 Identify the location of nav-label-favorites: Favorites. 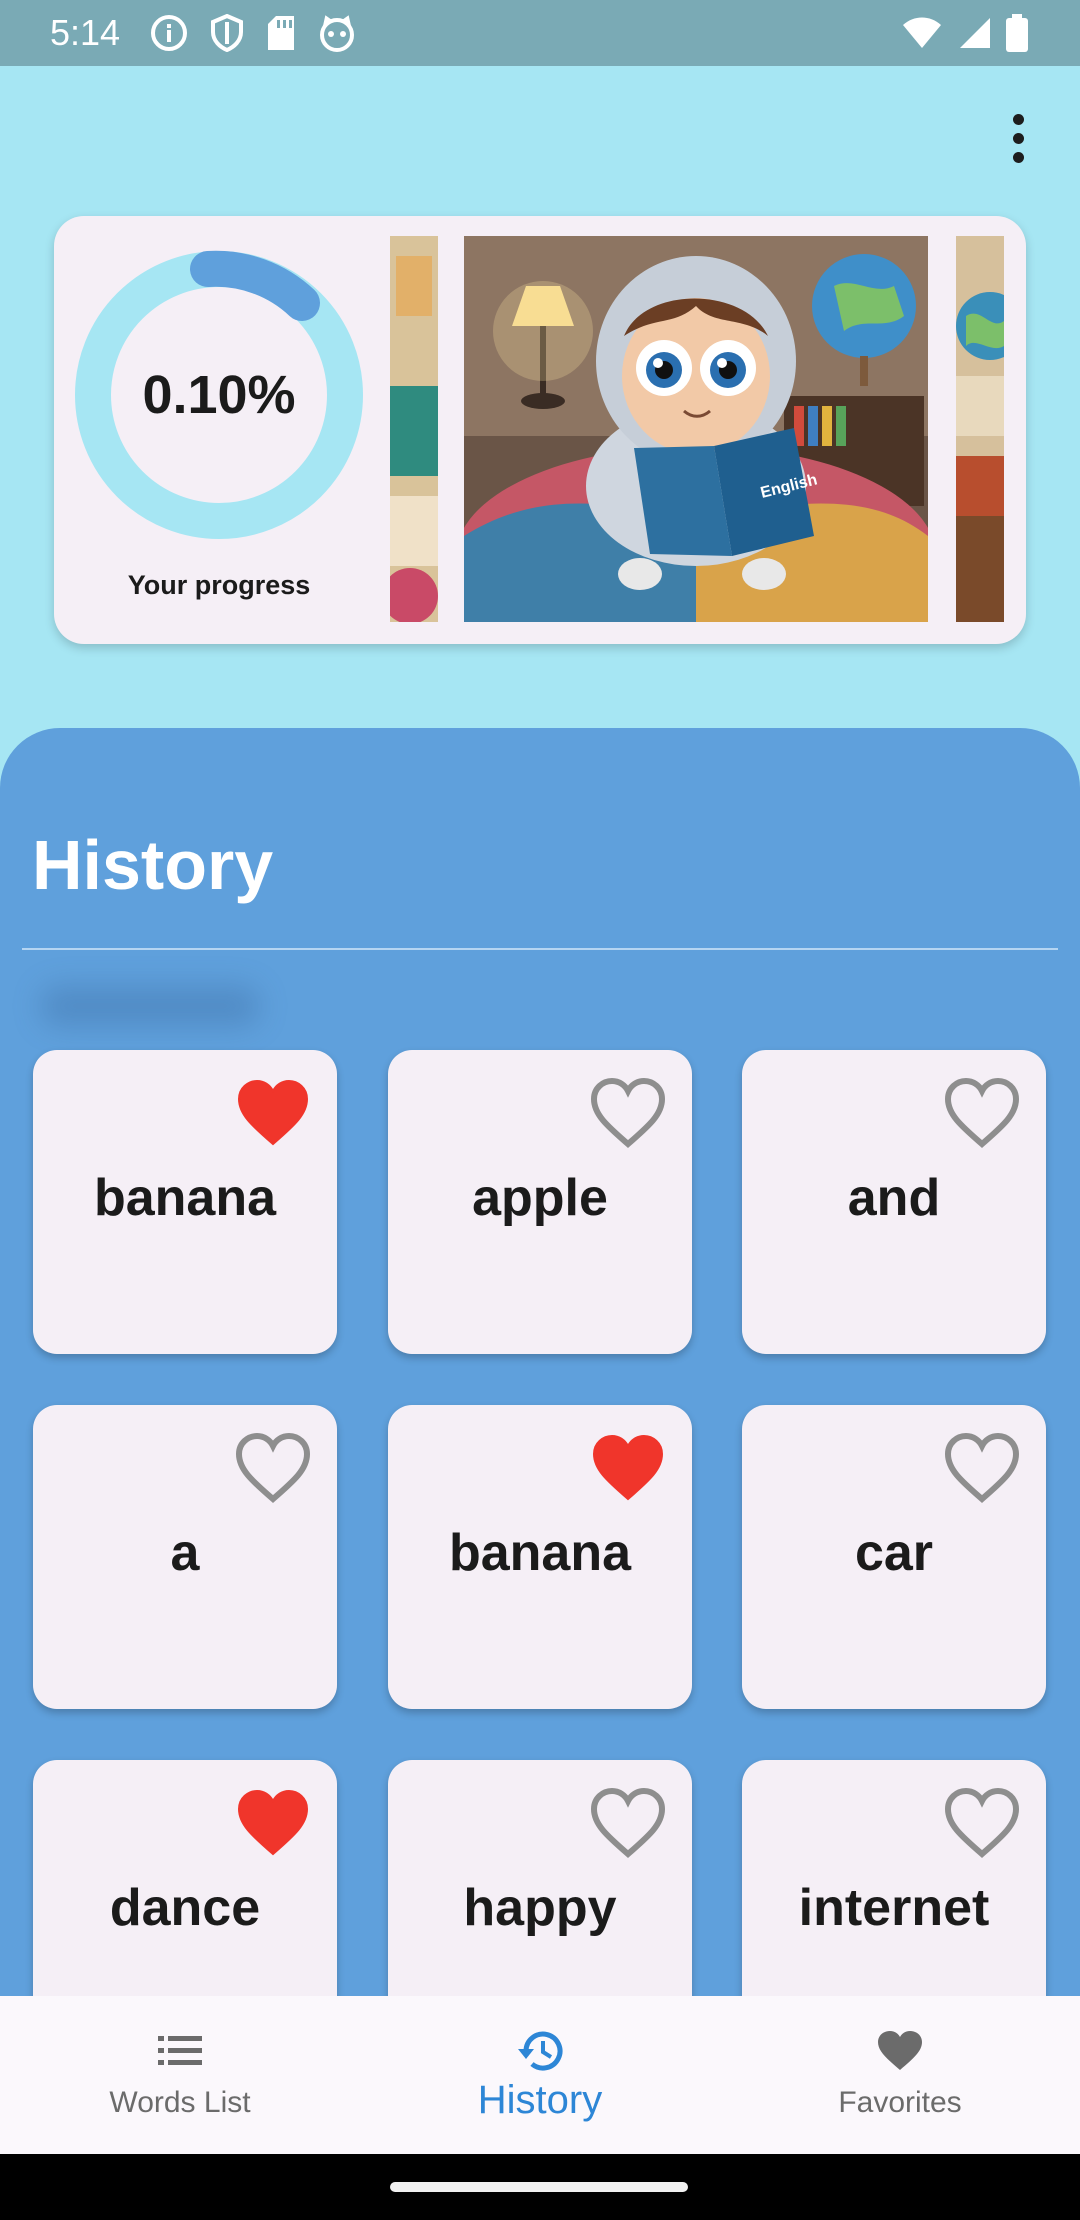
(900, 2102).